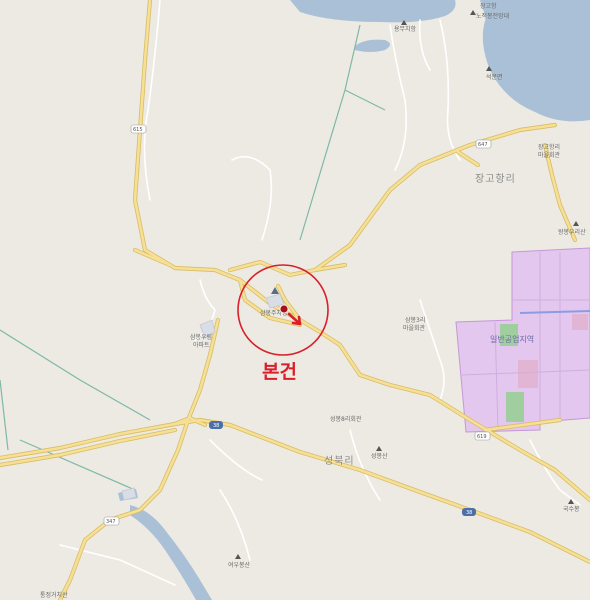  What do you see at coordinates (571, 509) in the screenshot?
I see `poi-label-peak-right-low: 국수봉` at bounding box center [571, 509].